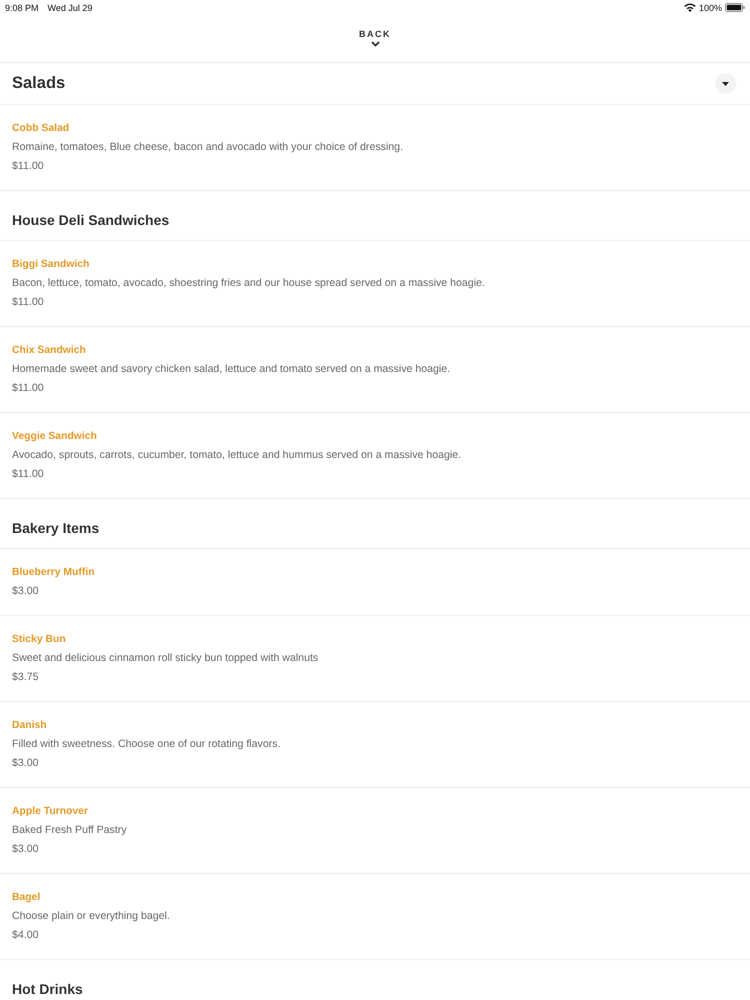 The image size is (750, 1000). I want to click on item-description: Bacon, lettuce, tomato, avocado, shoestring fries and our house spread served on a massive hoagie., so click(248, 283).